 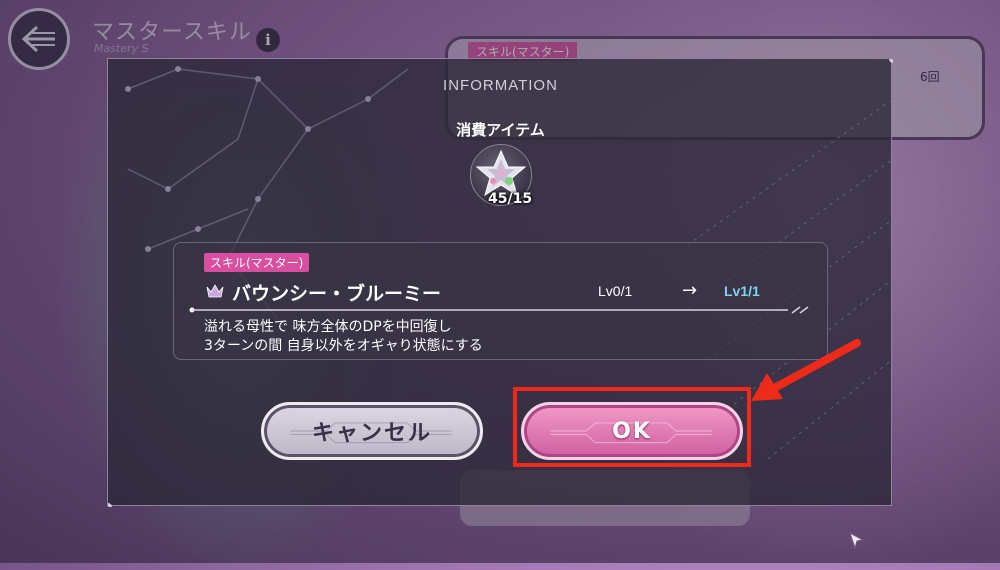 I want to click on skill-category-tag: スキル(マスター), so click(x=257, y=262).